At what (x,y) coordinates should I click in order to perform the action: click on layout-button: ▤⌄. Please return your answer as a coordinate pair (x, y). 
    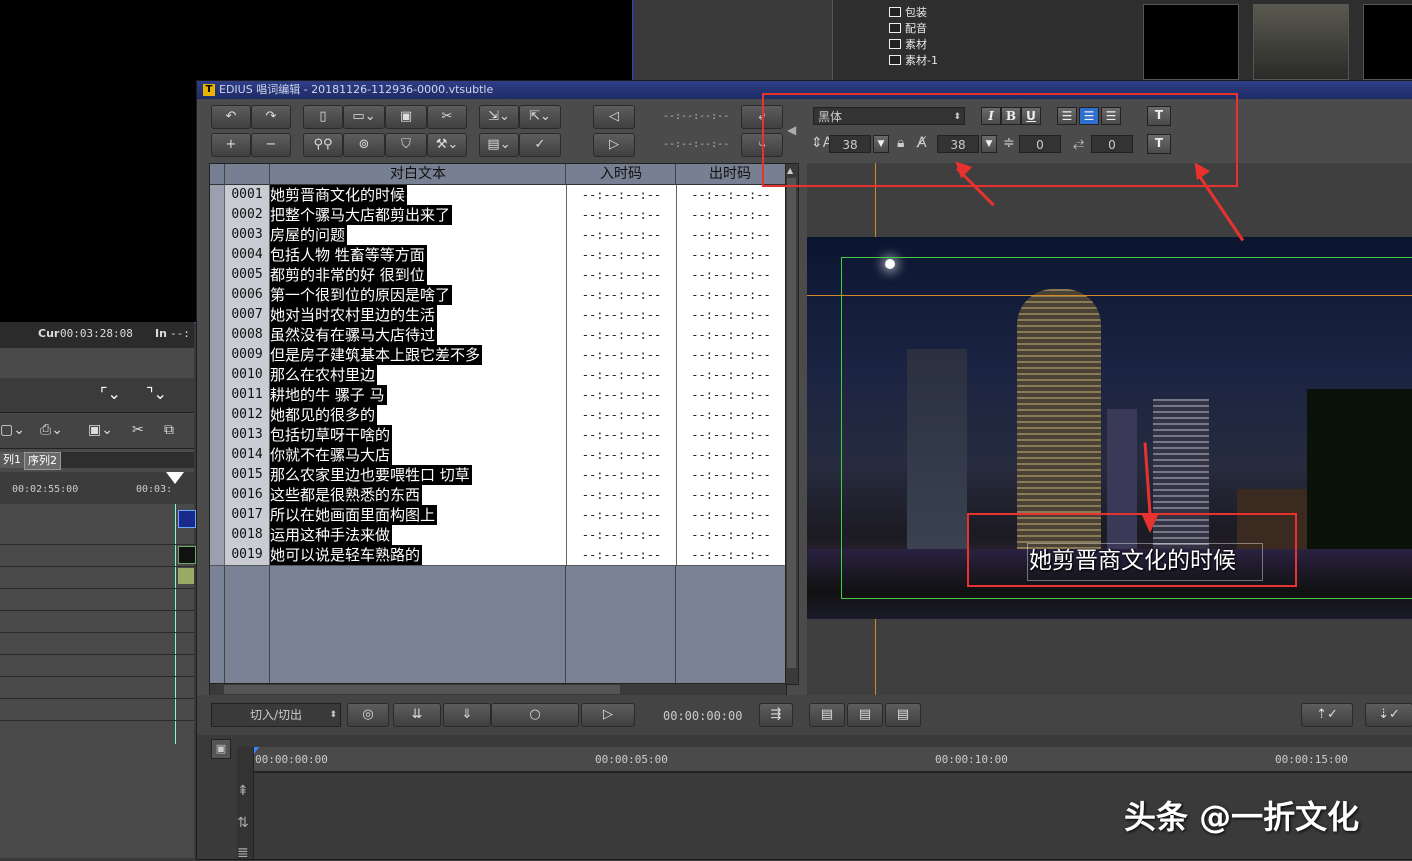
    Looking at the image, I should click on (499, 145).